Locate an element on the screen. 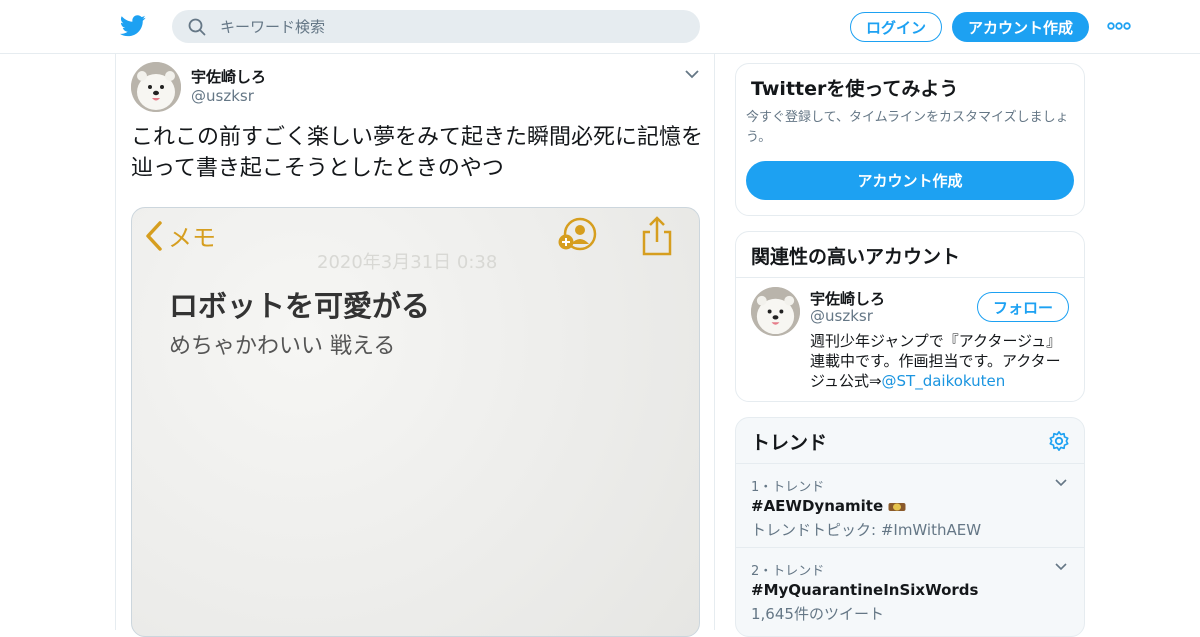  login-button: ログイン is located at coordinates (896, 27).